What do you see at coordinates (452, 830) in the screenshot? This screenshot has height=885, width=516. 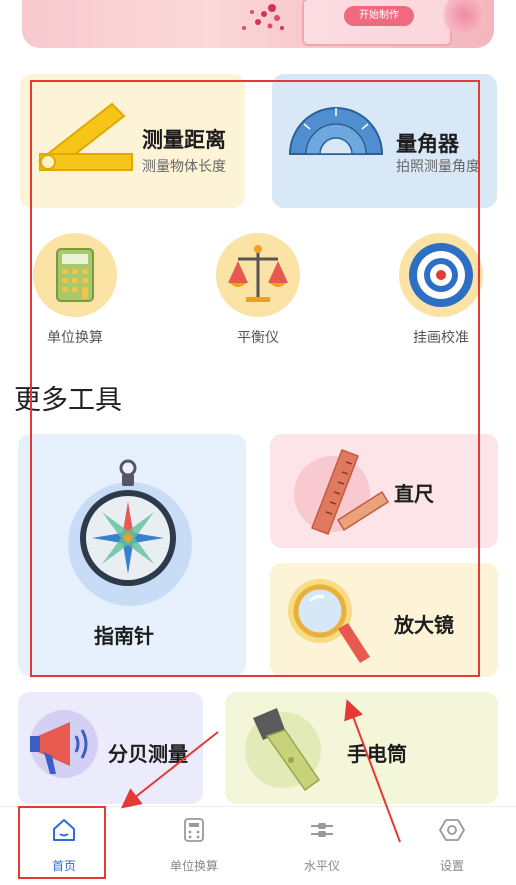 I see `settings-icon` at bounding box center [452, 830].